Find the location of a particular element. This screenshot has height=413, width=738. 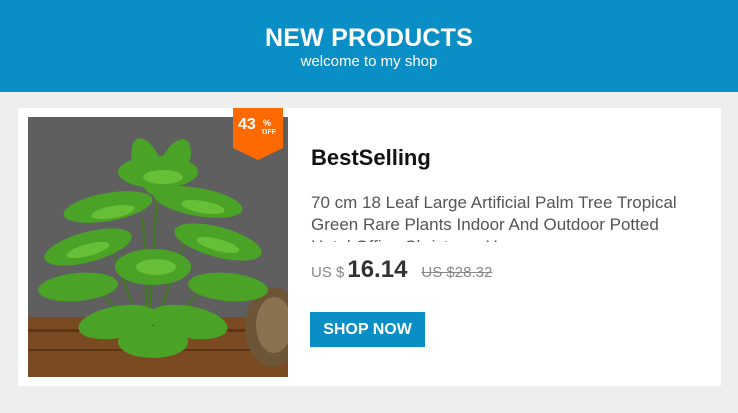

sale-price: 16.14 is located at coordinates (377, 269).